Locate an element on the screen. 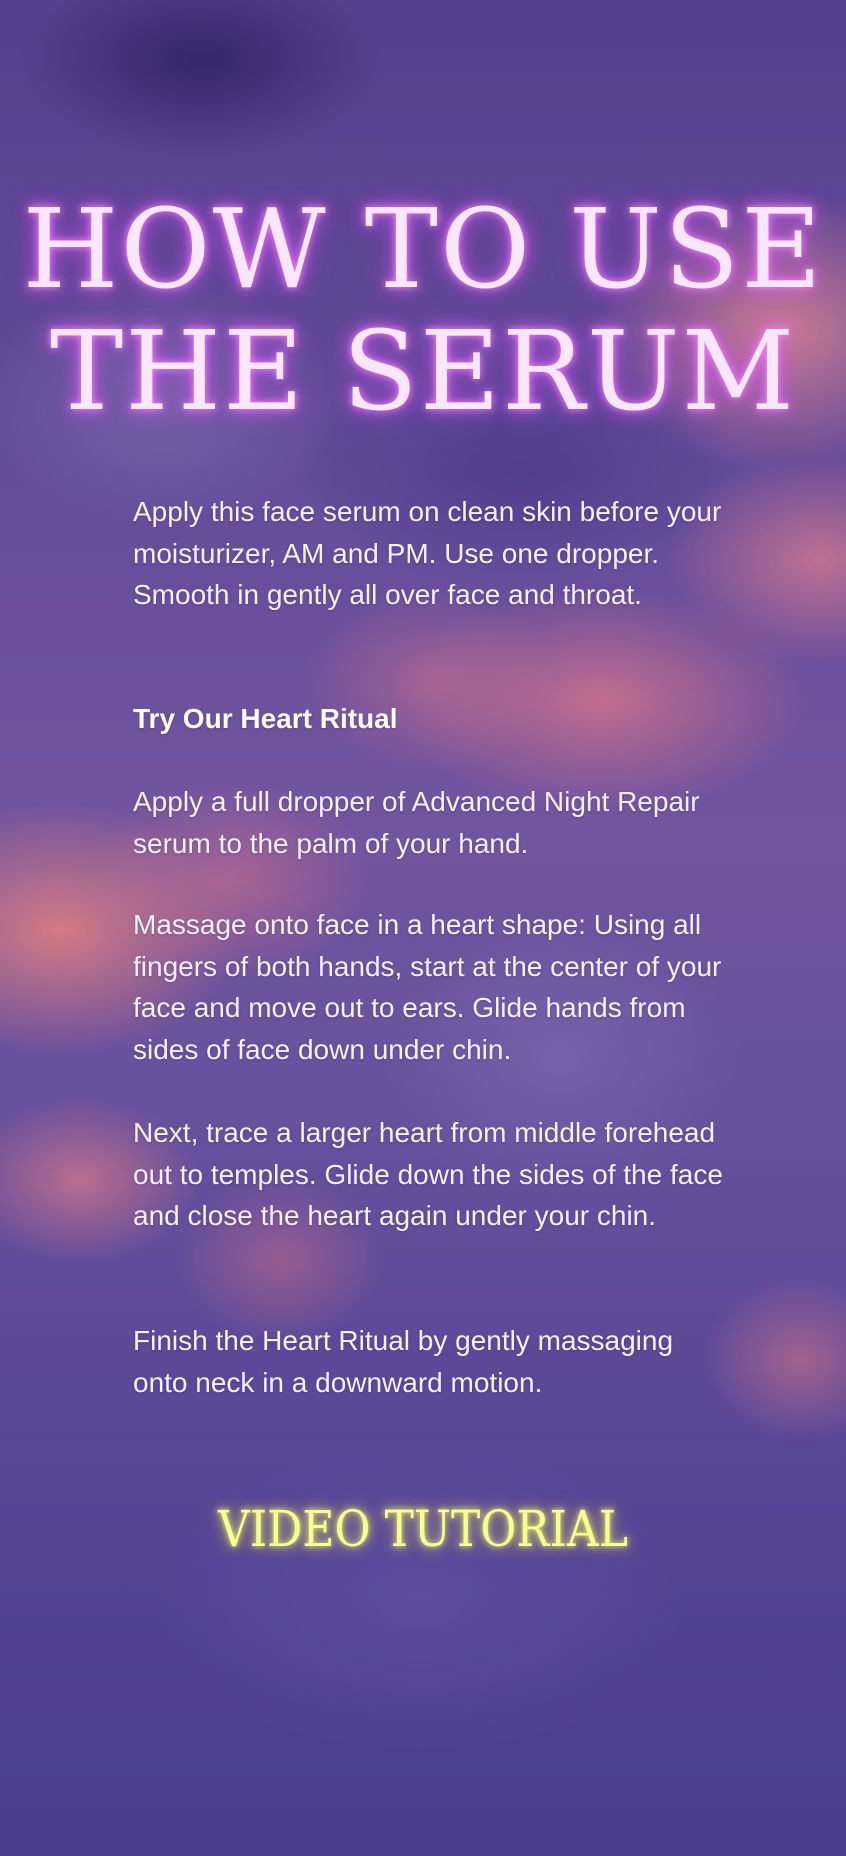 The image size is (846, 1856). ritual-title: Try Our Heart Ritual is located at coordinates (265, 718).